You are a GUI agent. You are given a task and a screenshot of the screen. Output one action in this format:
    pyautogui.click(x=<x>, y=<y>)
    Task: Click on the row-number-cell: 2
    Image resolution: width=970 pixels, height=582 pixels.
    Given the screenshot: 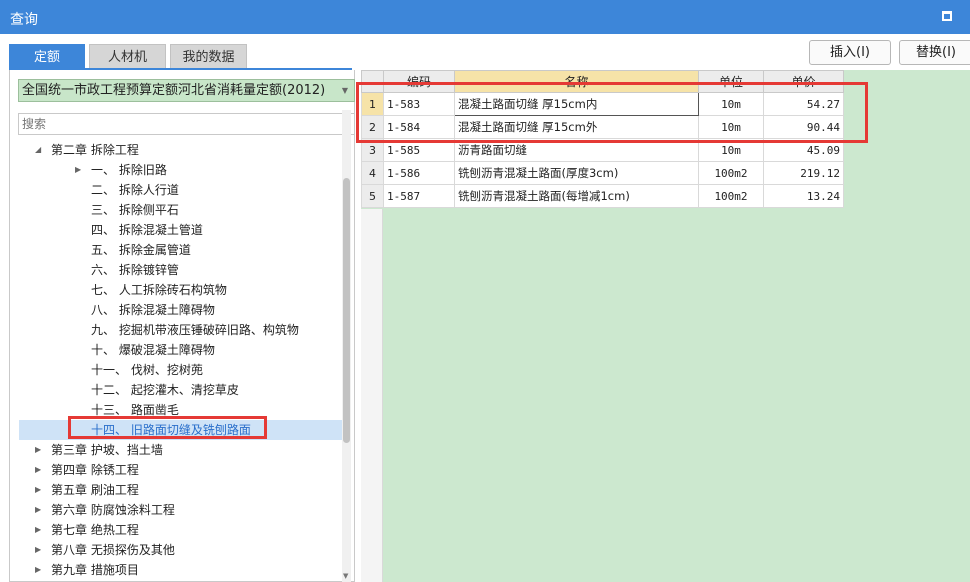 What is the action you would take?
    pyautogui.click(x=372, y=127)
    